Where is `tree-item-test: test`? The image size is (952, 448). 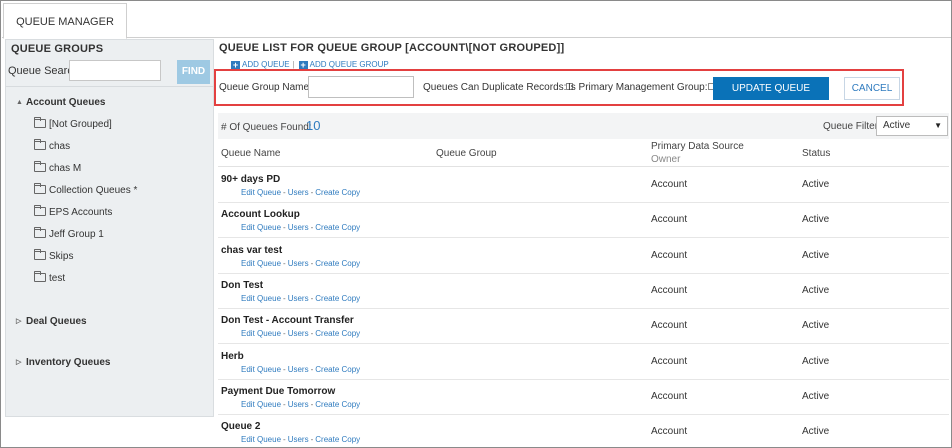 tree-item-test: test is located at coordinates (50, 277).